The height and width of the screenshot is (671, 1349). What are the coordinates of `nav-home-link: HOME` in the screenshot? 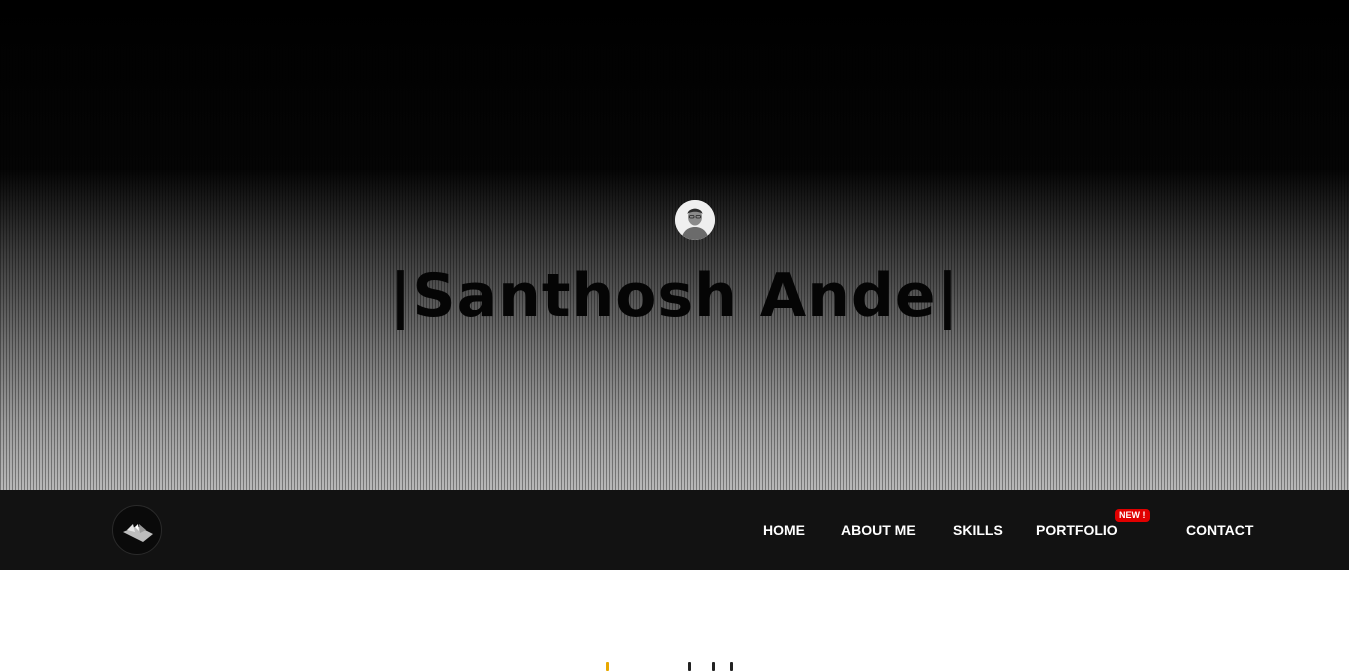 It's located at (784, 530).